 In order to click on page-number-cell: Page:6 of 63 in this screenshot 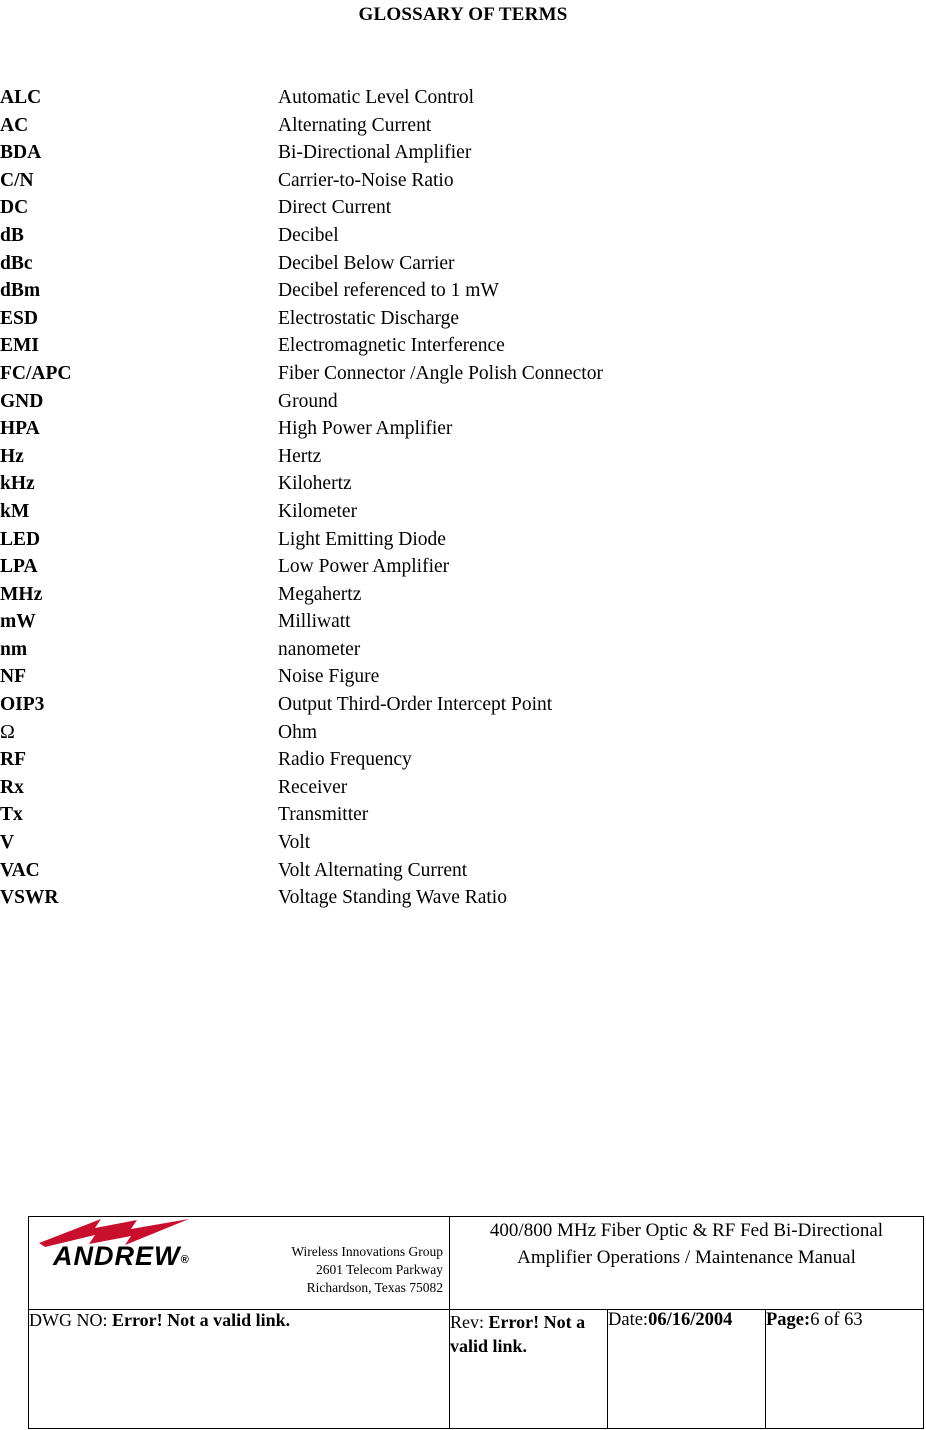, I will do `click(844, 1369)`.